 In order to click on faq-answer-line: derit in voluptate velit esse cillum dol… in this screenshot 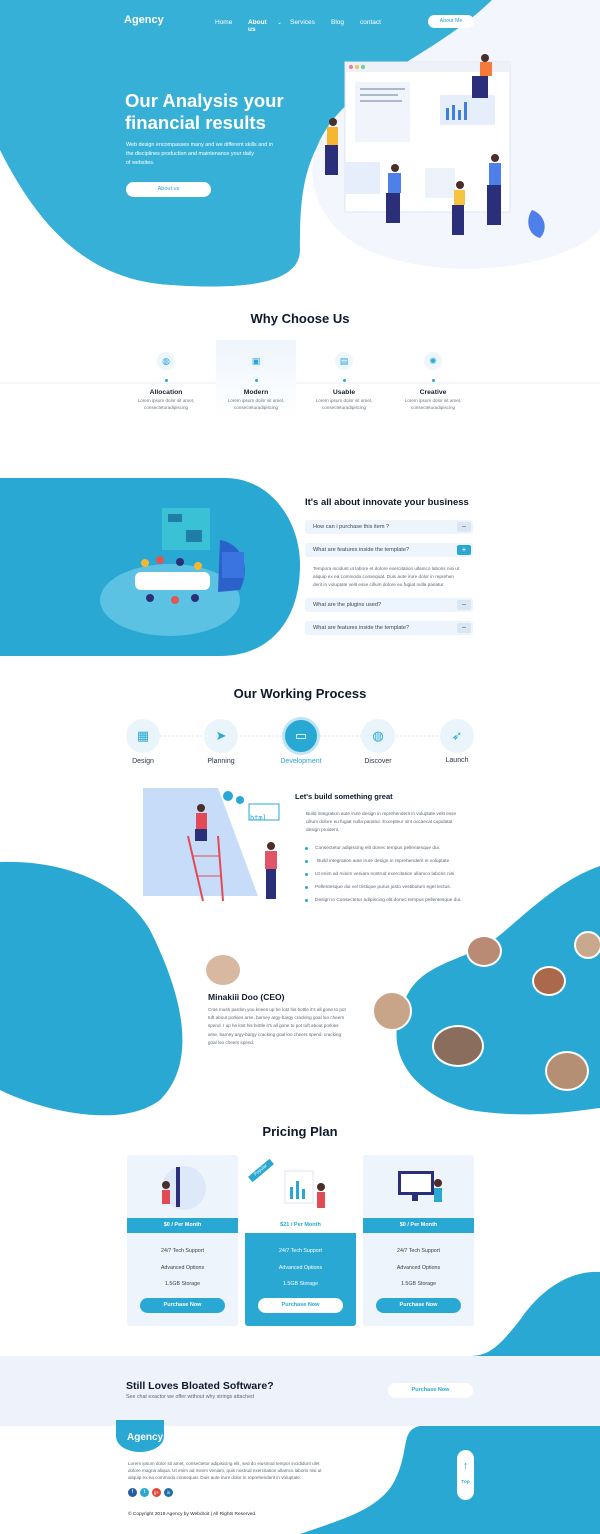, I will do `click(379, 584)`.